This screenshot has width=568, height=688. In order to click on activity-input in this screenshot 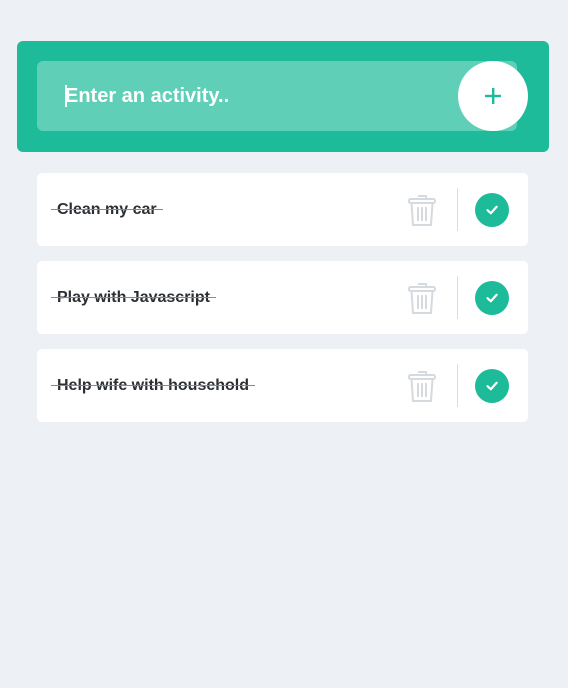, I will do `click(237, 96)`.